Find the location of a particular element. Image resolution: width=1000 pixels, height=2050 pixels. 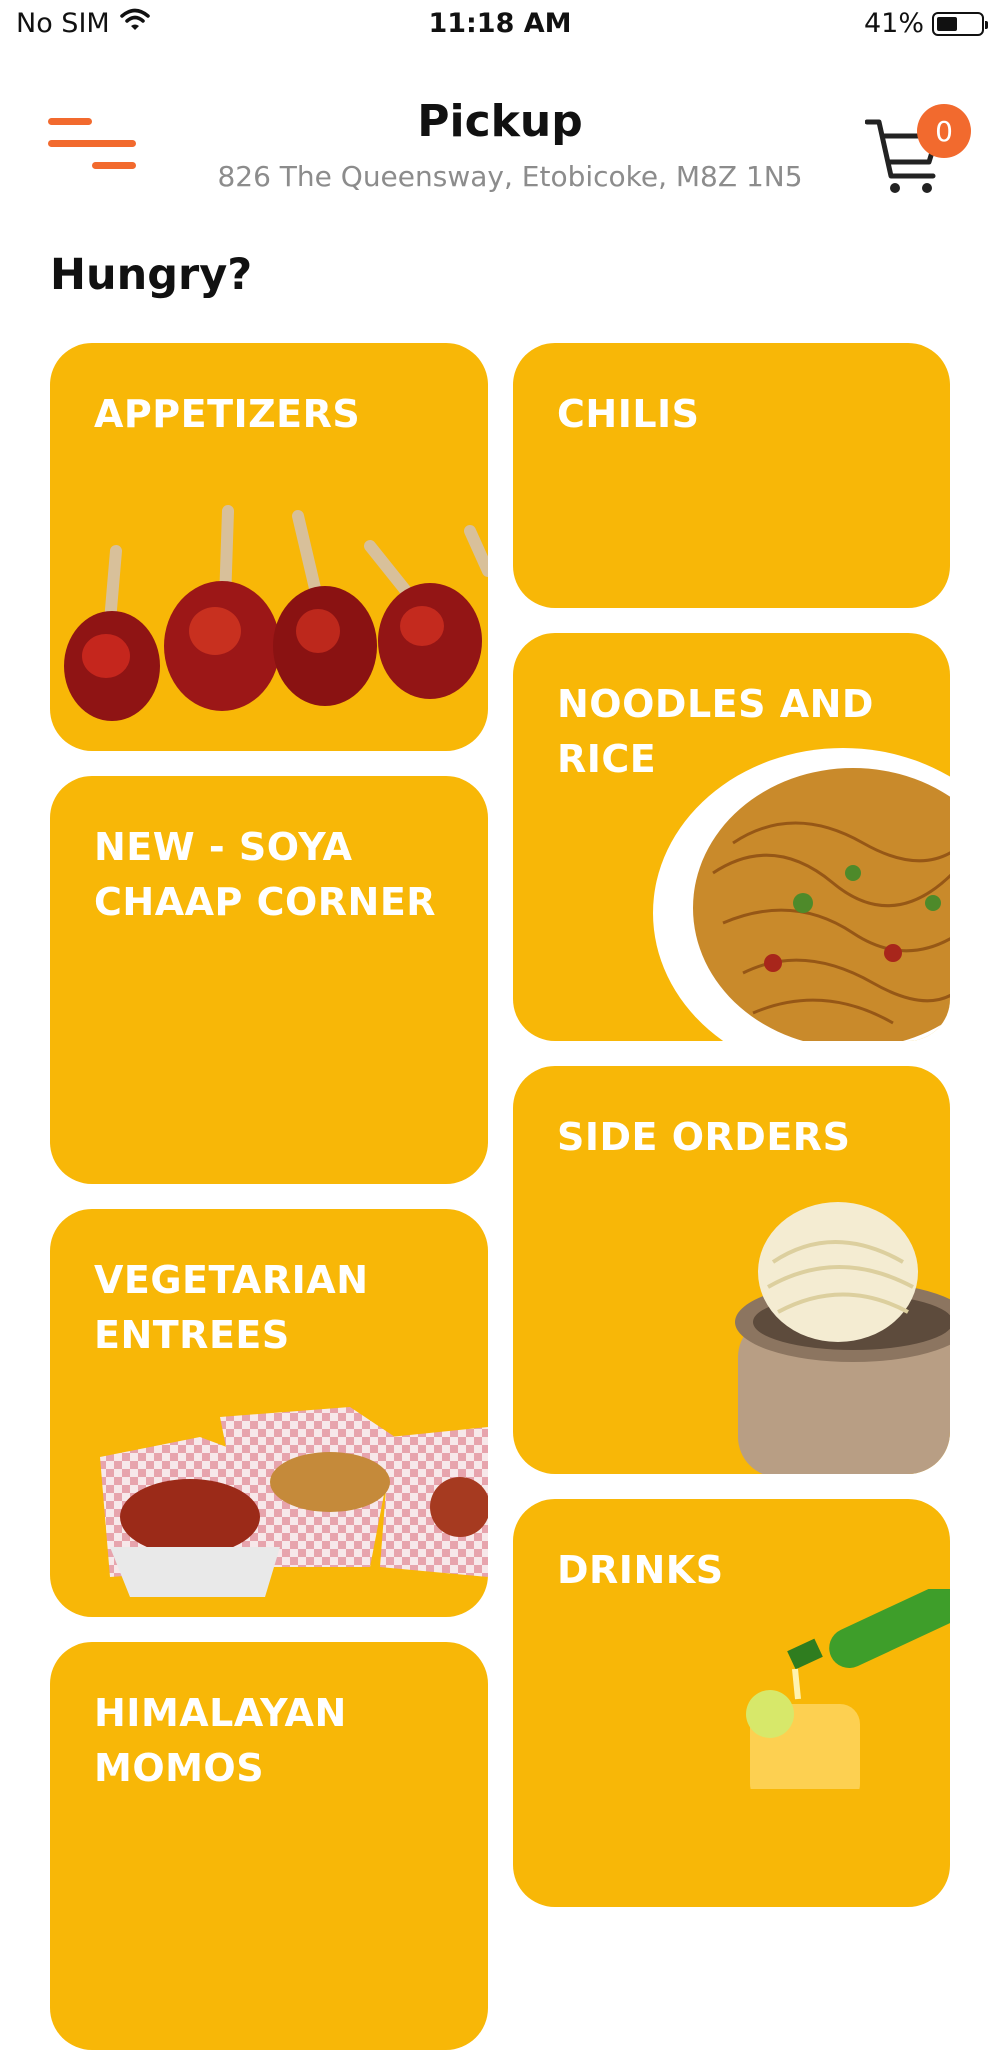

category-label: VEGETARIAN ENTREES is located at coordinates (231, 1307).